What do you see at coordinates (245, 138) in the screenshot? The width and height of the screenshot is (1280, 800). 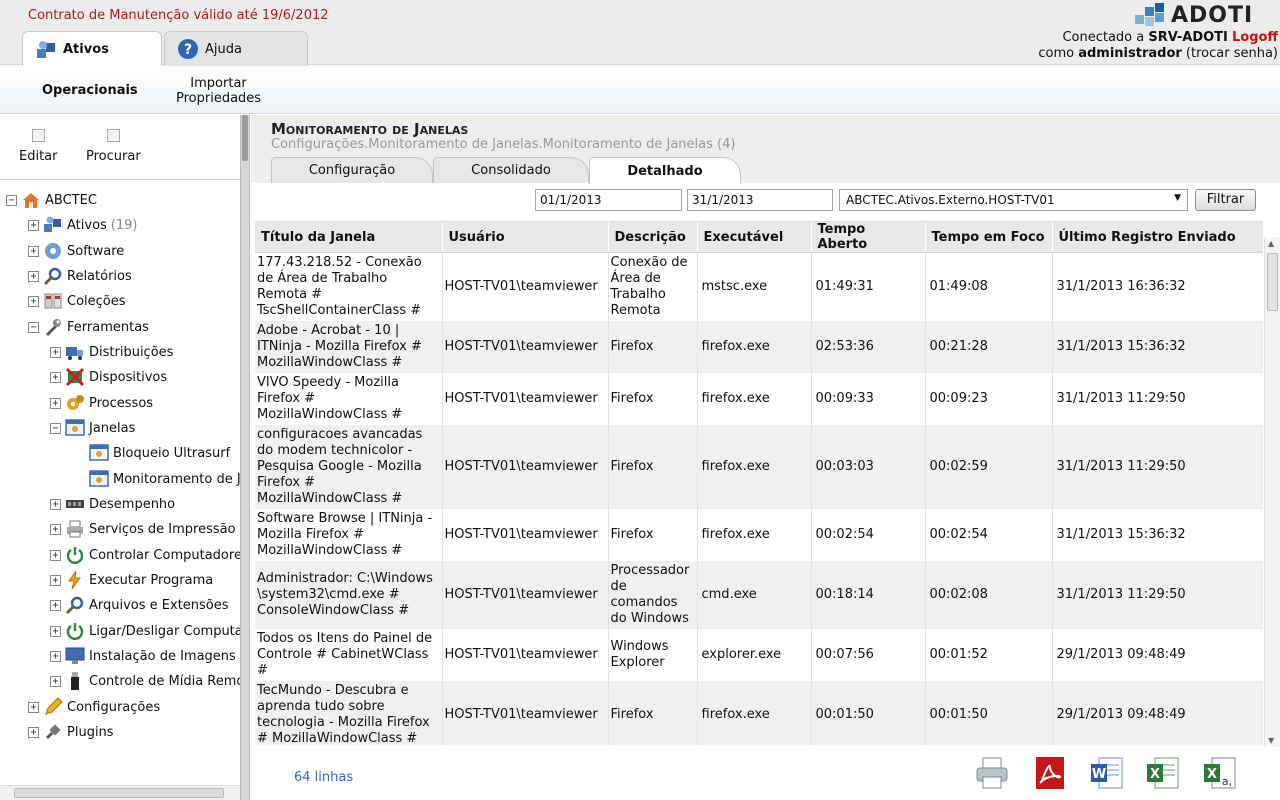 I see `splitter-grip` at bounding box center [245, 138].